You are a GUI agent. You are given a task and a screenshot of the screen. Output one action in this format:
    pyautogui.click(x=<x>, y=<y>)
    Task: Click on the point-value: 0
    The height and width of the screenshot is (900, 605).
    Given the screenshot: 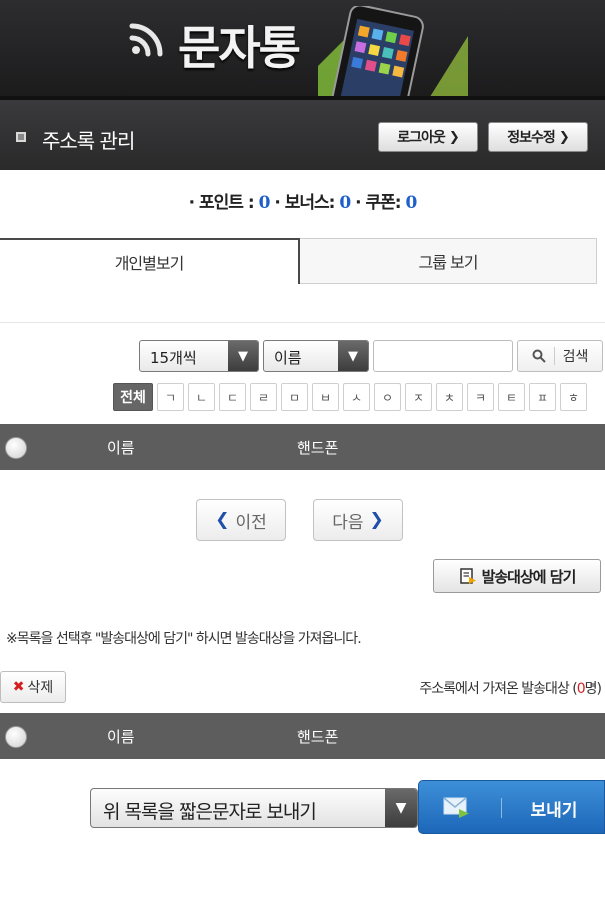 What is the action you would take?
    pyautogui.click(x=264, y=203)
    